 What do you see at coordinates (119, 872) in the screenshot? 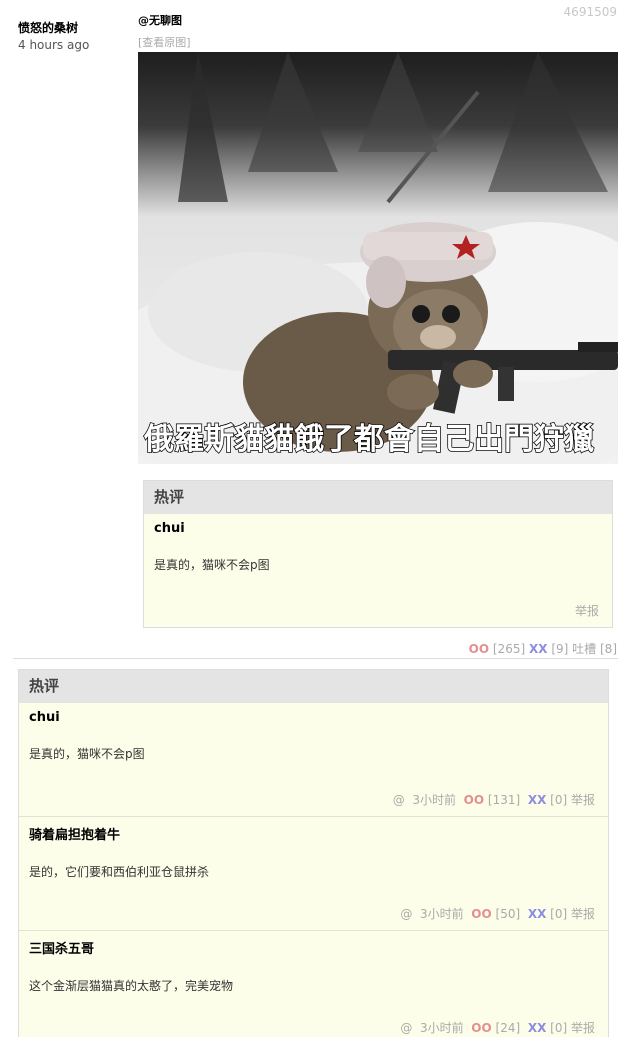
I see `comment-text: 是的，它们要和西伯利亚仓鼠拼杀` at bounding box center [119, 872].